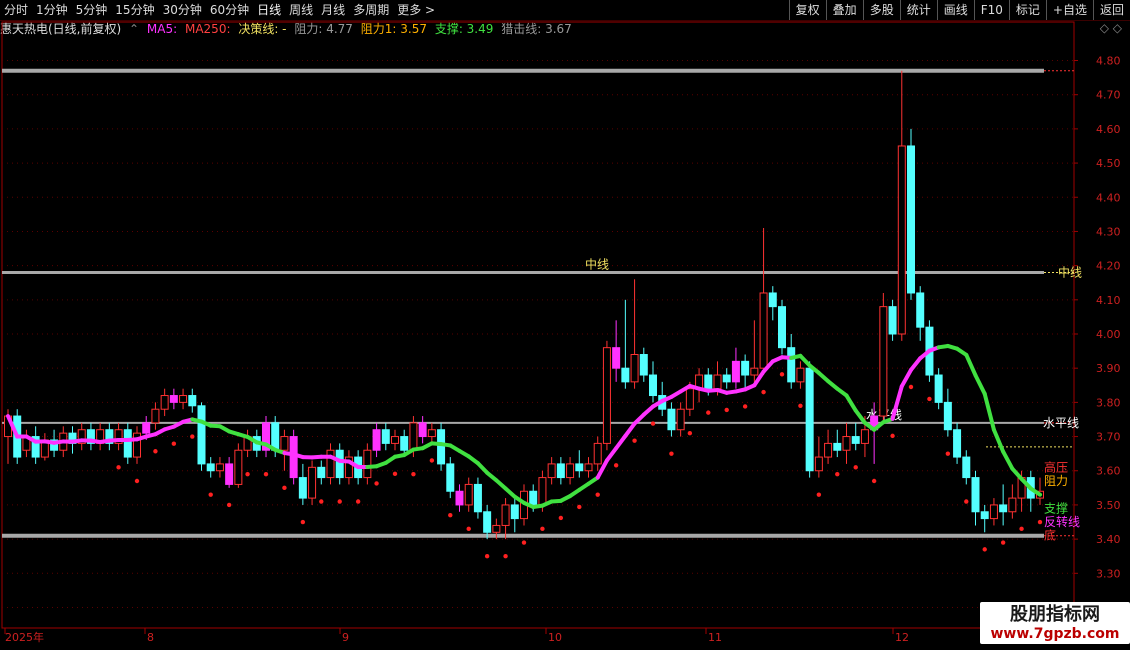 This screenshot has width=1130, height=650. What do you see at coordinates (150, 637) in the screenshot?
I see `x-label-1: 8` at bounding box center [150, 637].